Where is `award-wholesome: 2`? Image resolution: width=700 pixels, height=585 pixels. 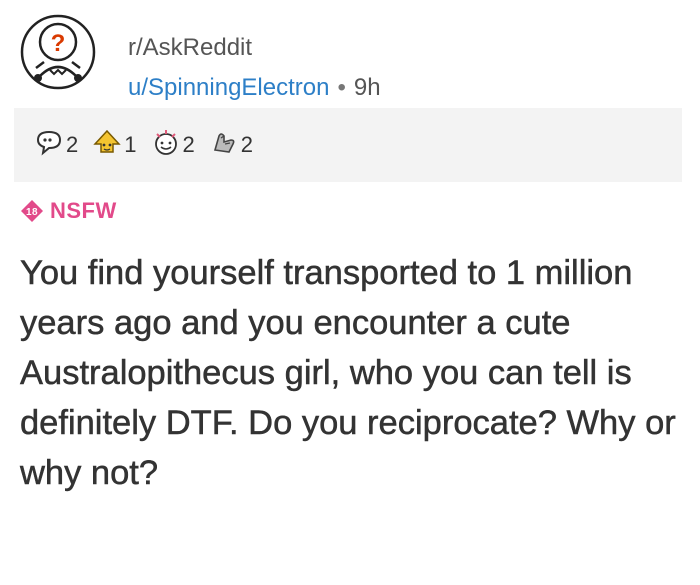
award-wholesome: 2 is located at coordinates (173, 145).